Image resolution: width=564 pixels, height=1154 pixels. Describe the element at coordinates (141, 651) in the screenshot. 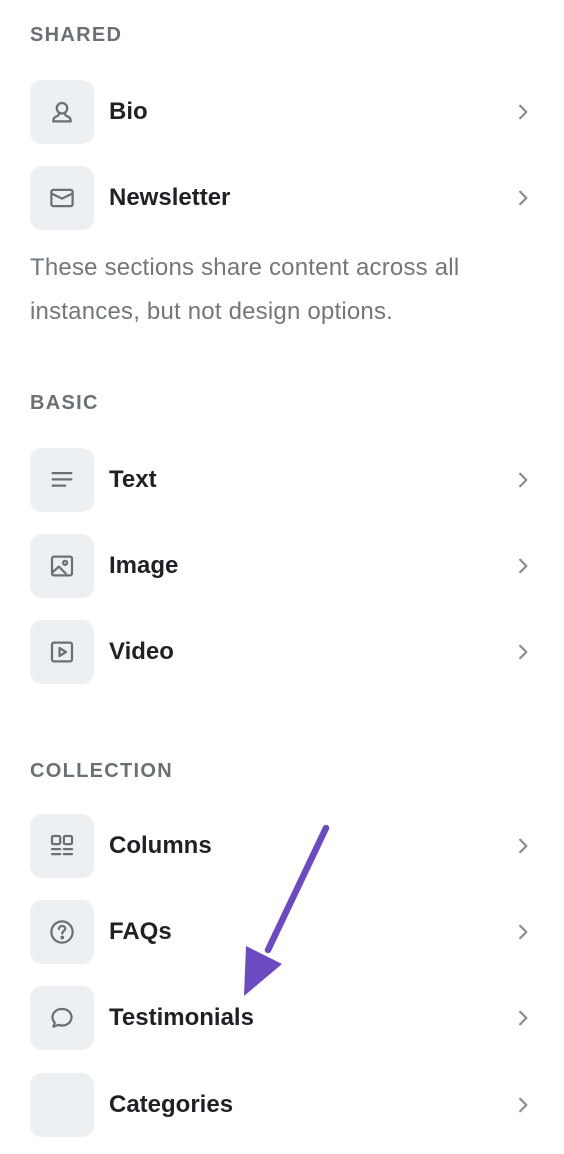

I see `section-item-label: Video` at that location.